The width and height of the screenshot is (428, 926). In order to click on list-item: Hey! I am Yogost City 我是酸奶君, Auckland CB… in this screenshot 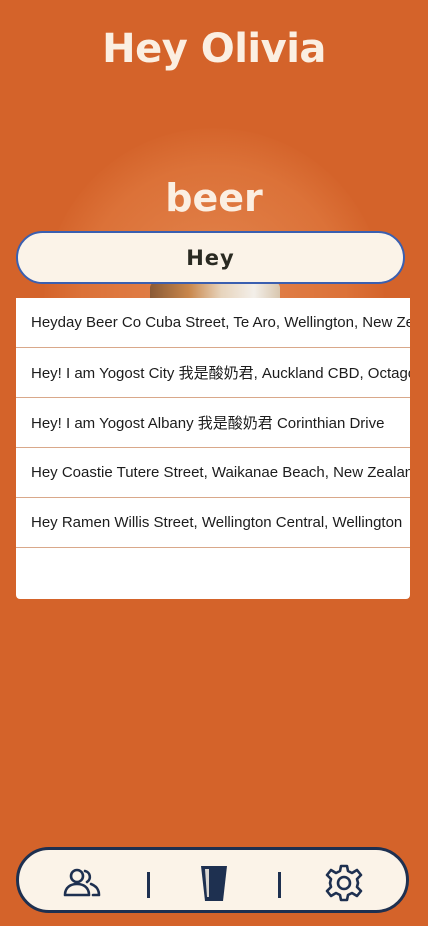, I will do `click(213, 373)`.